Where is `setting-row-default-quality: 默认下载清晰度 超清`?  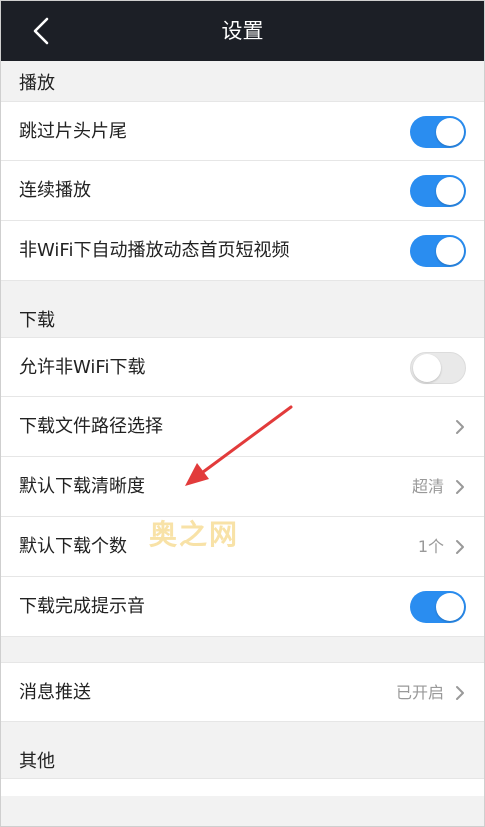
setting-row-default-quality: 默认下载清晰度 超清 is located at coordinates (242, 487).